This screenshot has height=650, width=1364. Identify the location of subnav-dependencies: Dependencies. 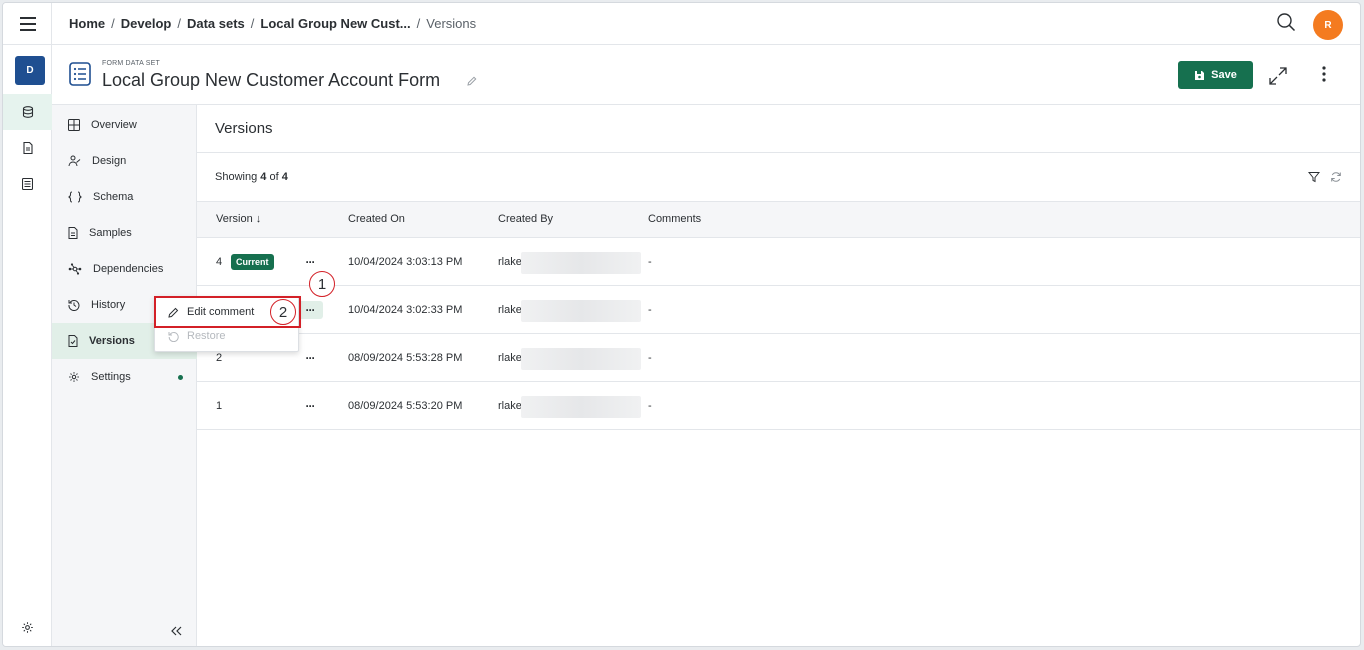
(124, 269).